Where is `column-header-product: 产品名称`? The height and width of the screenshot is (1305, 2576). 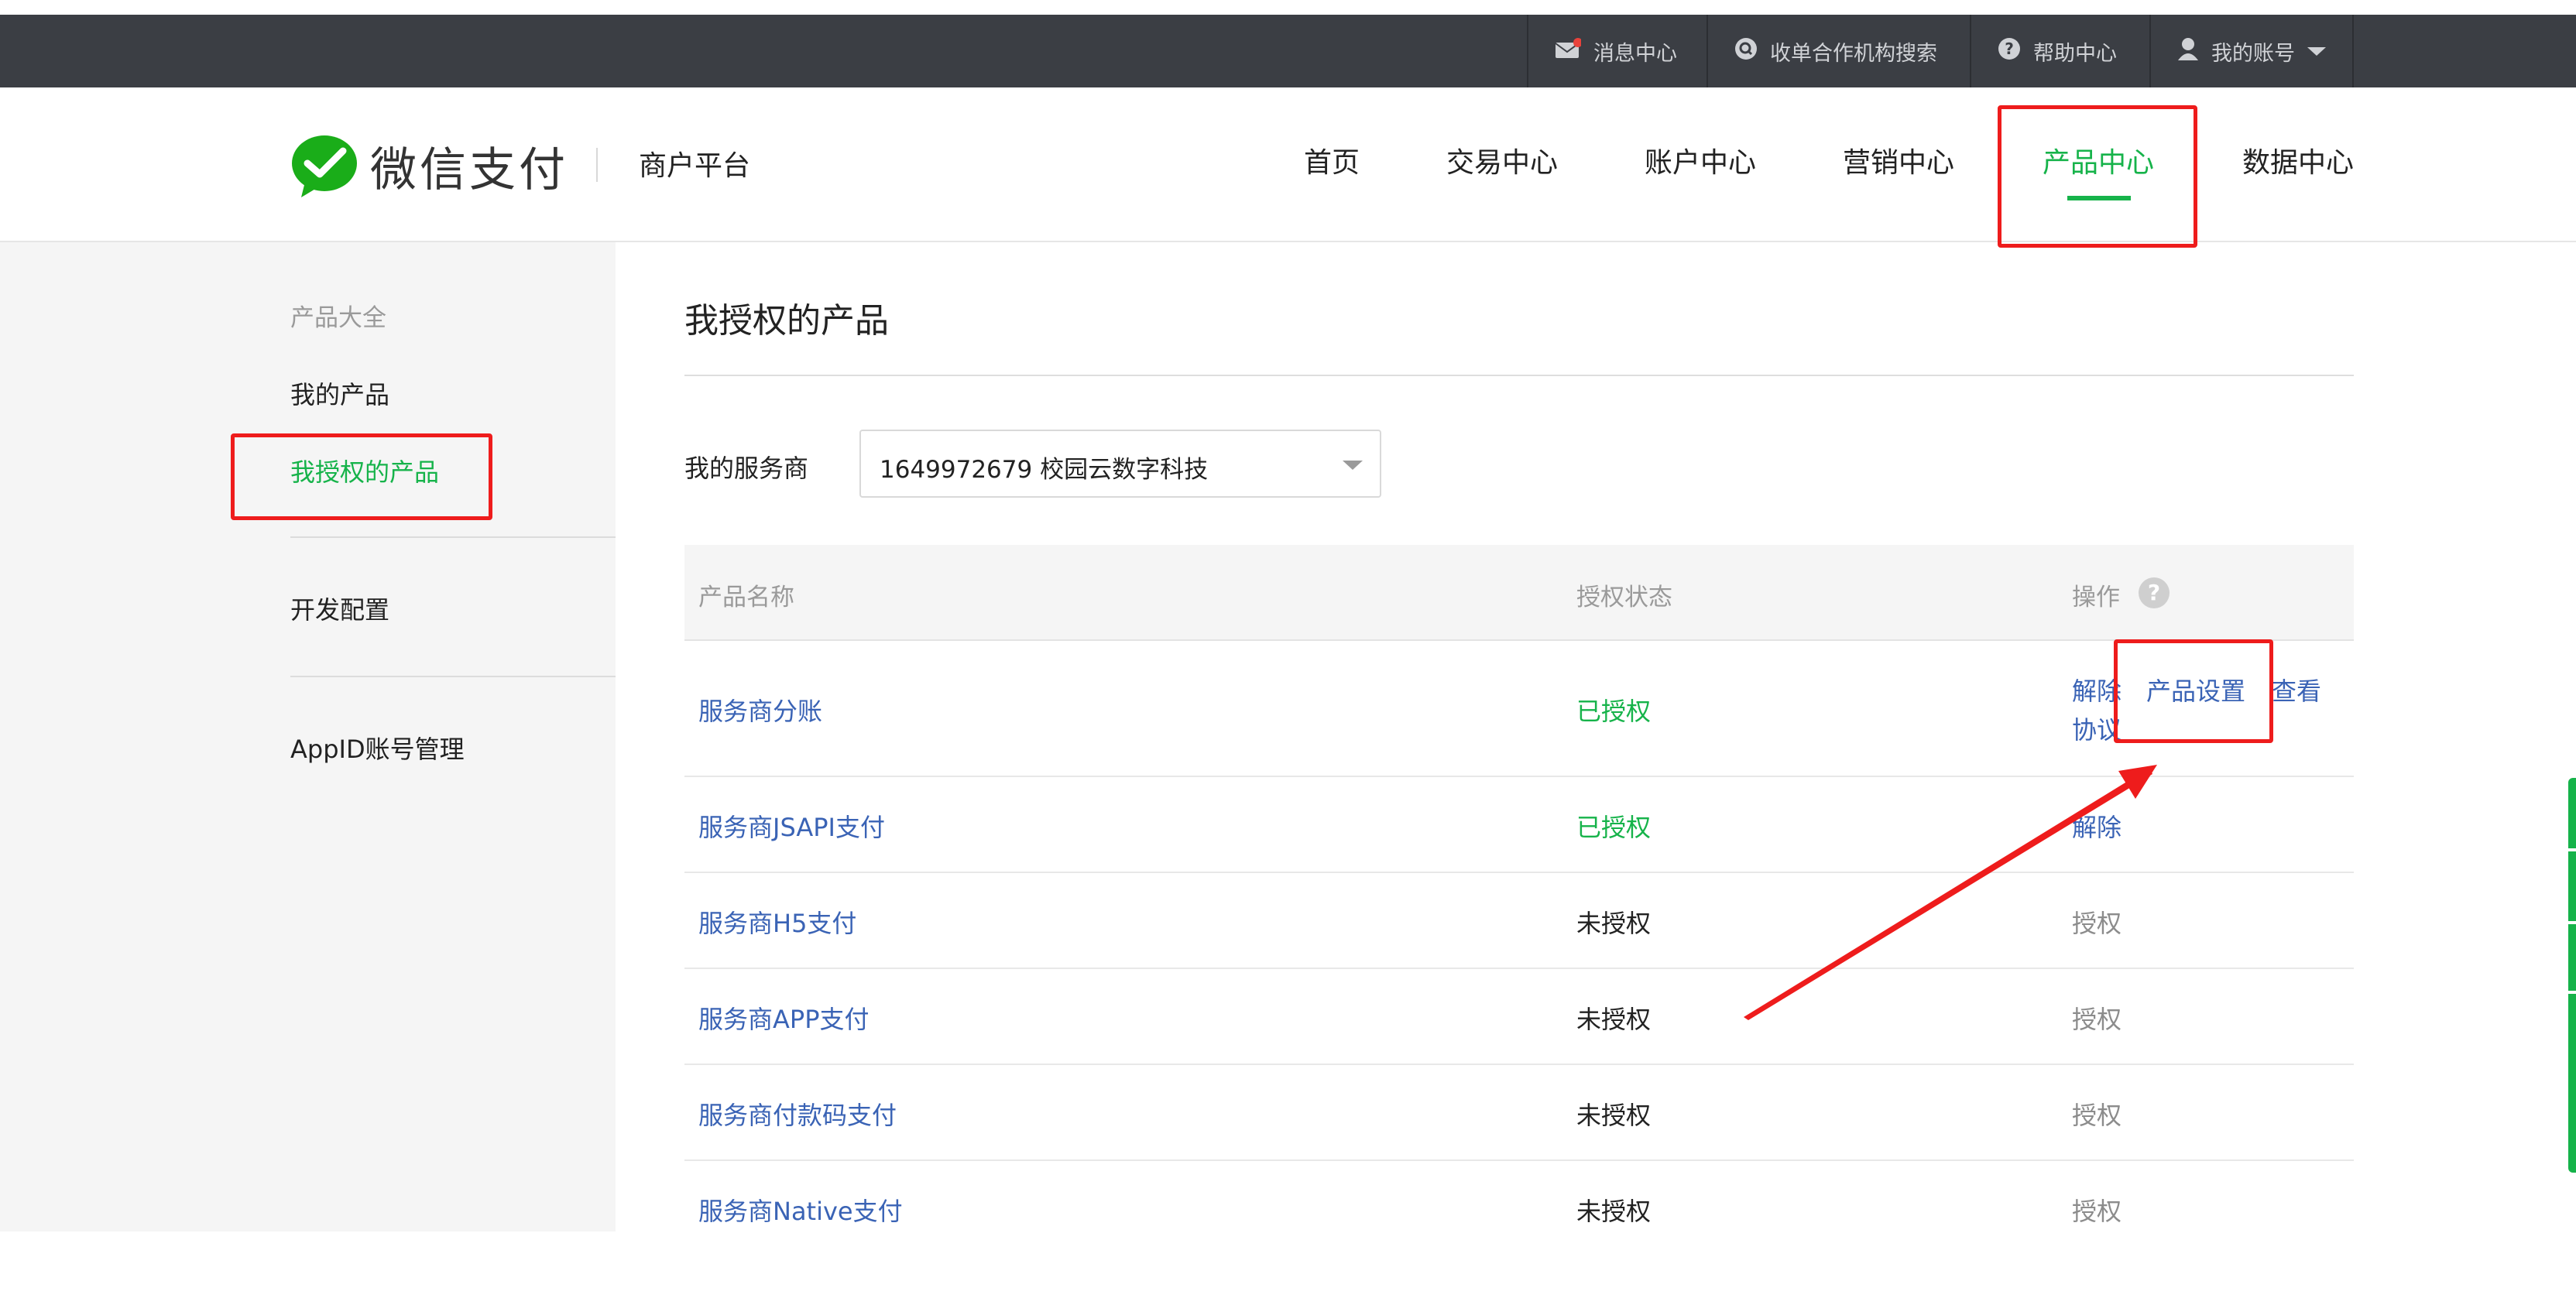 column-header-product: 产品名称 is located at coordinates (746, 597).